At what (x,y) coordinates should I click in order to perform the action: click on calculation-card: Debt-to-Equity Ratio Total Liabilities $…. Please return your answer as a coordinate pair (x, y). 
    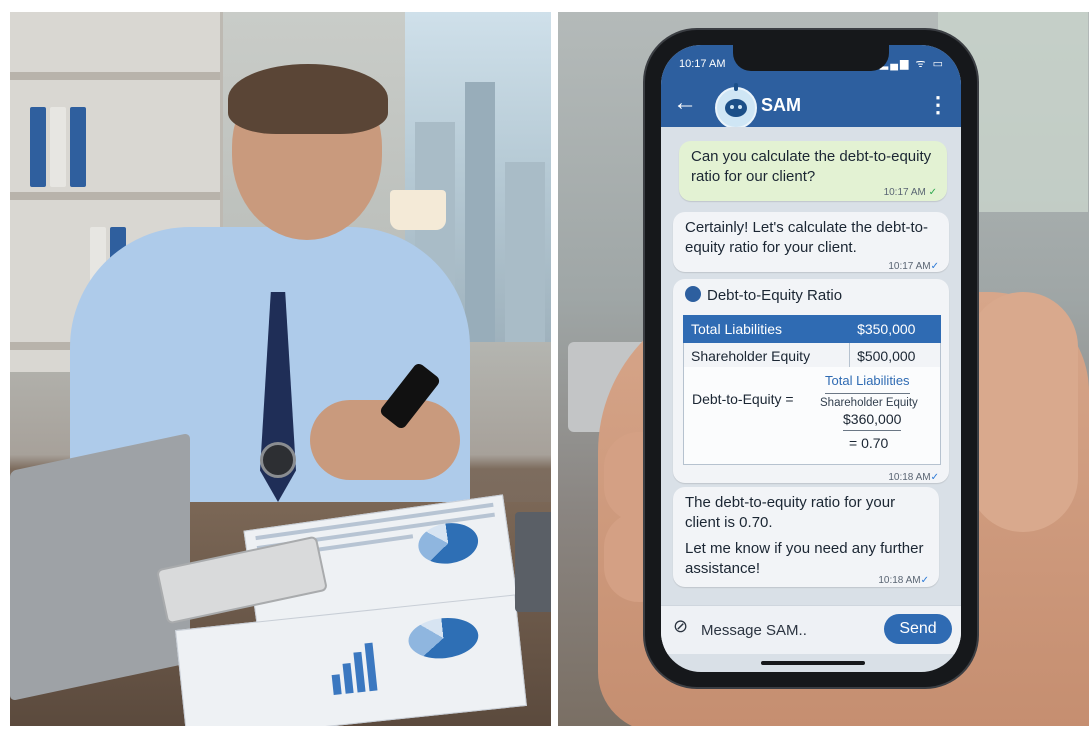
    Looking at the image, I should click on (811, 381).